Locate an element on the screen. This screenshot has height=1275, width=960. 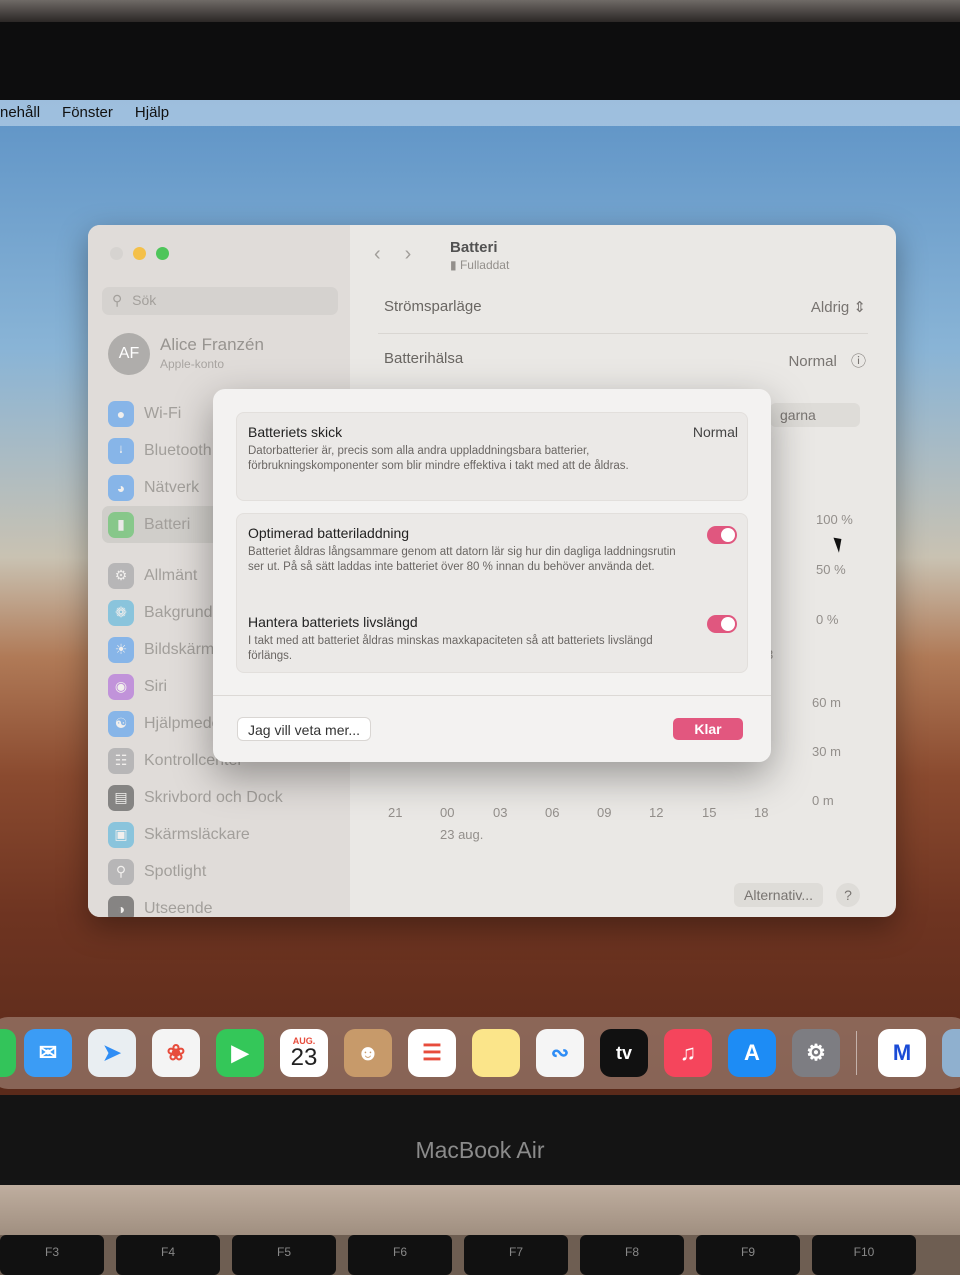
freeform-icon: ∾ is located at coordinates (560, 1053).